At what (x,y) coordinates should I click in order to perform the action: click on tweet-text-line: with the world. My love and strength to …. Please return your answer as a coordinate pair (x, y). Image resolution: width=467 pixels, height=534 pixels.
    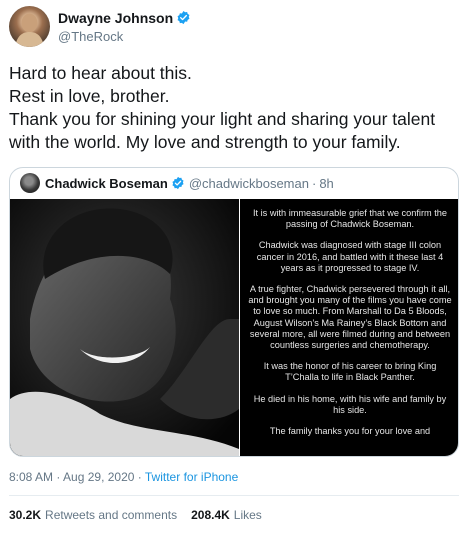
    Looking at the image, I should click on (205, 142).